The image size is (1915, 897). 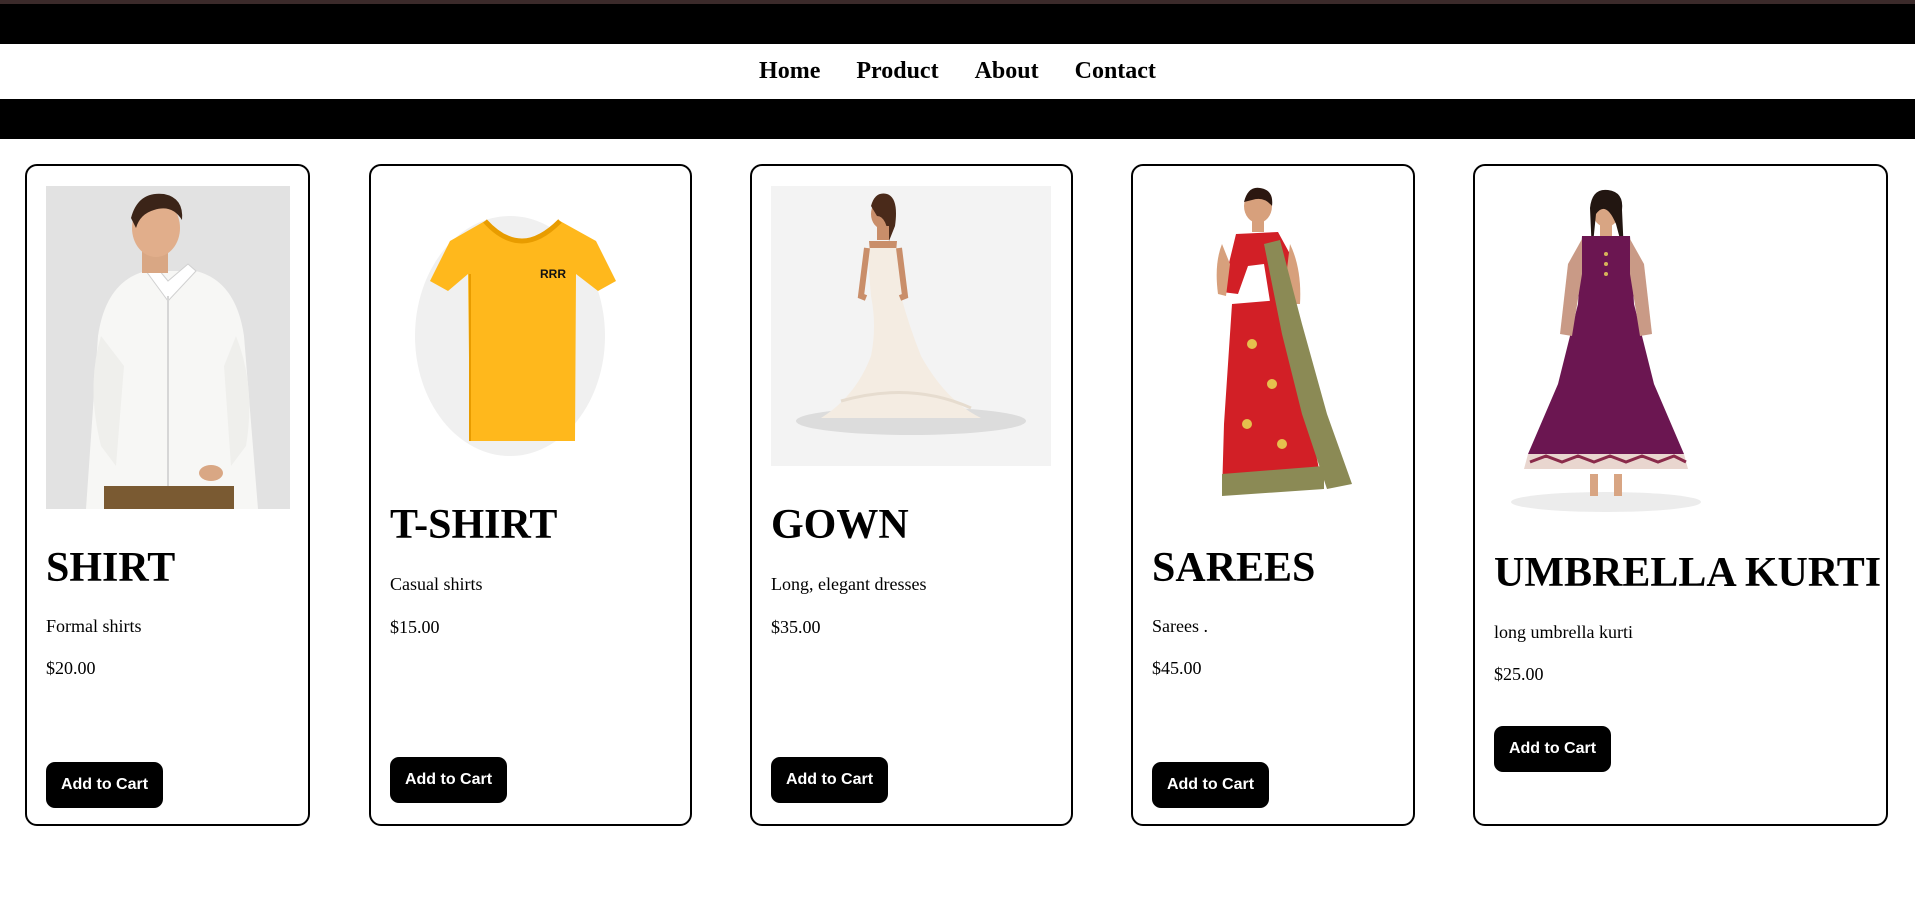 What do you see at coordinates (168, 347) in the screenshot?
I see `shirt-photo` at bounding box center [168, 347].